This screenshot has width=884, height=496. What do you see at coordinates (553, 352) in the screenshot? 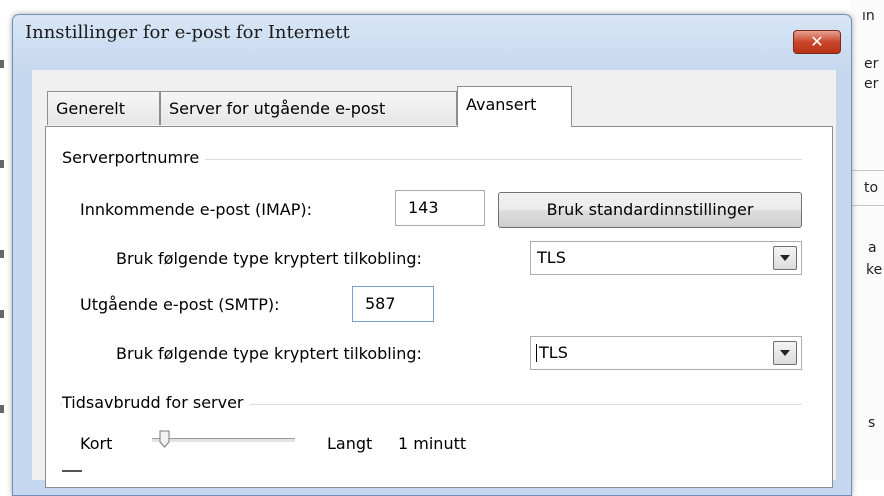
I see `outgoing-encryption-value: TLS` at bounding box center [553, 352].